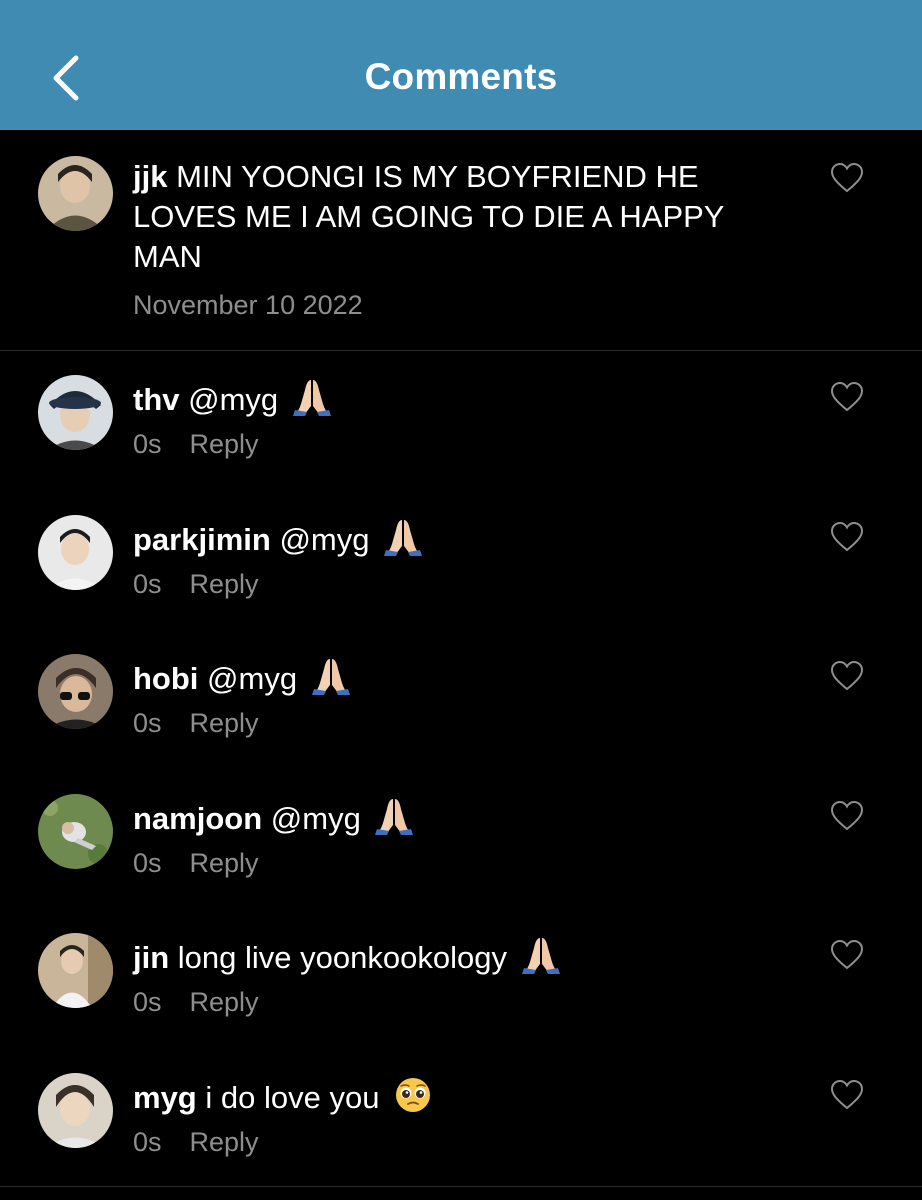 The width and height of the screenshot is (922, 1200). What do you see at coordinates (292, 1097) in the screenshot?
I see `comment-body: i do love you` at bounding box center [292, 1097].